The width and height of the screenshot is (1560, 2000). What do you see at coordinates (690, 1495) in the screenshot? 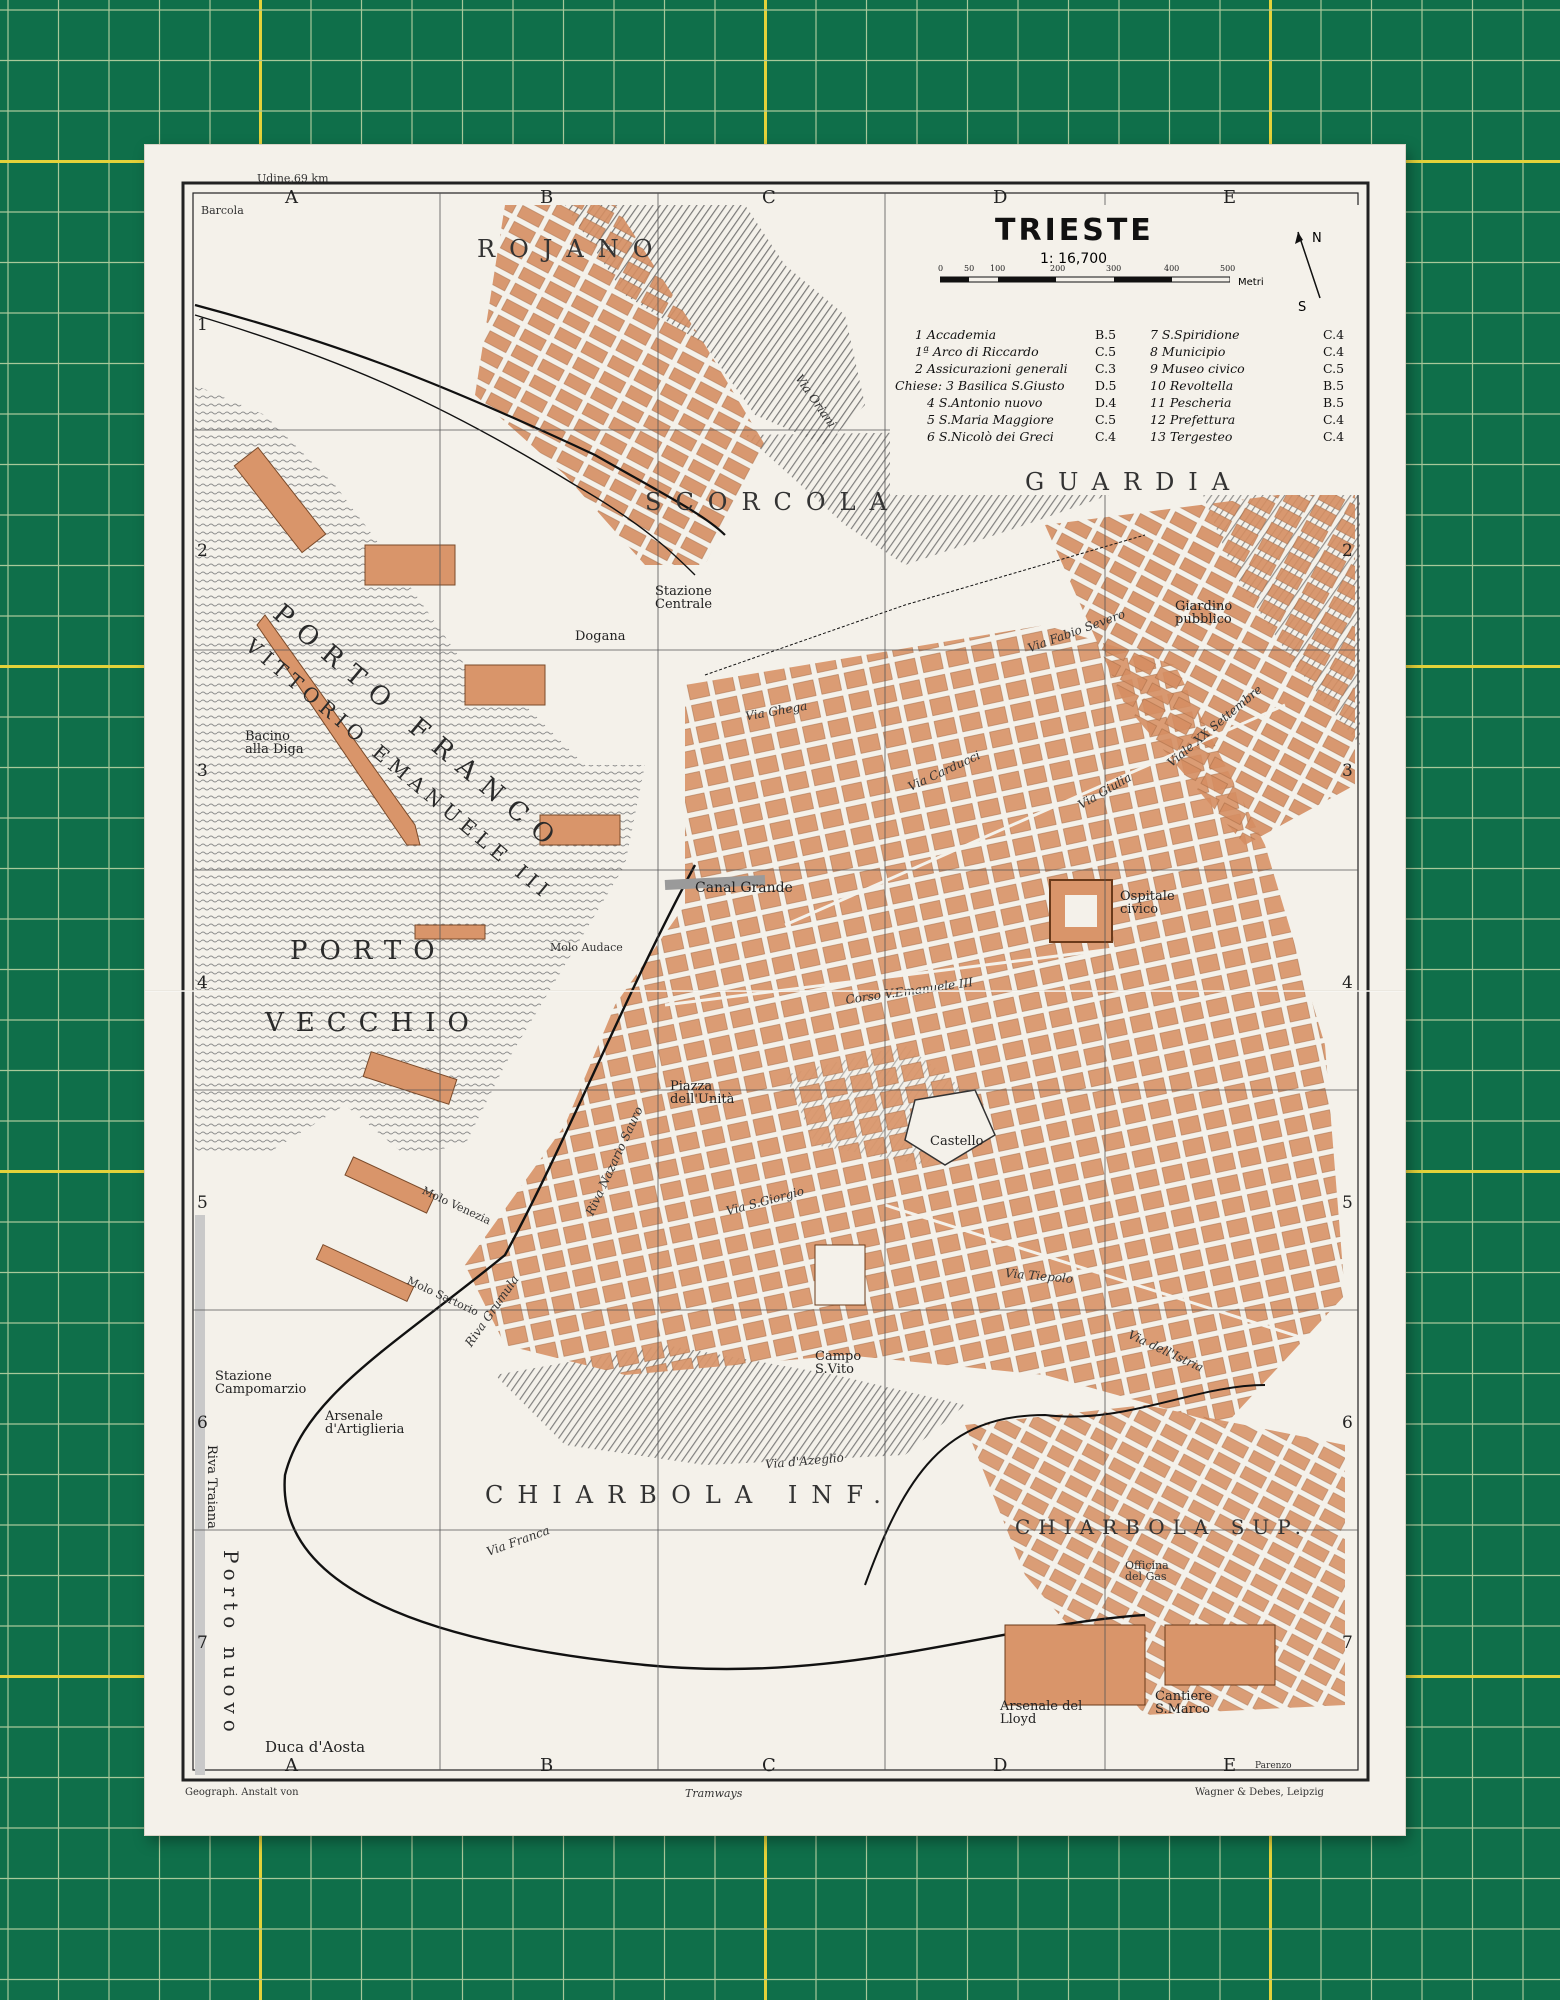
I see `district-chiarbola-inf: CHIARBOLA INF.` at bounding box center [690, 1495].